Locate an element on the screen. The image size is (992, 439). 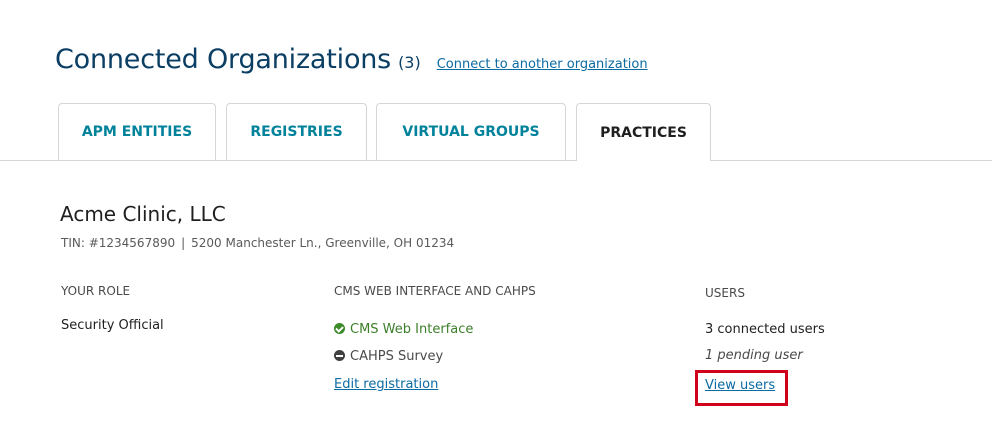
tab-registries: REGISTRIES is located at coordinates (296, 131).